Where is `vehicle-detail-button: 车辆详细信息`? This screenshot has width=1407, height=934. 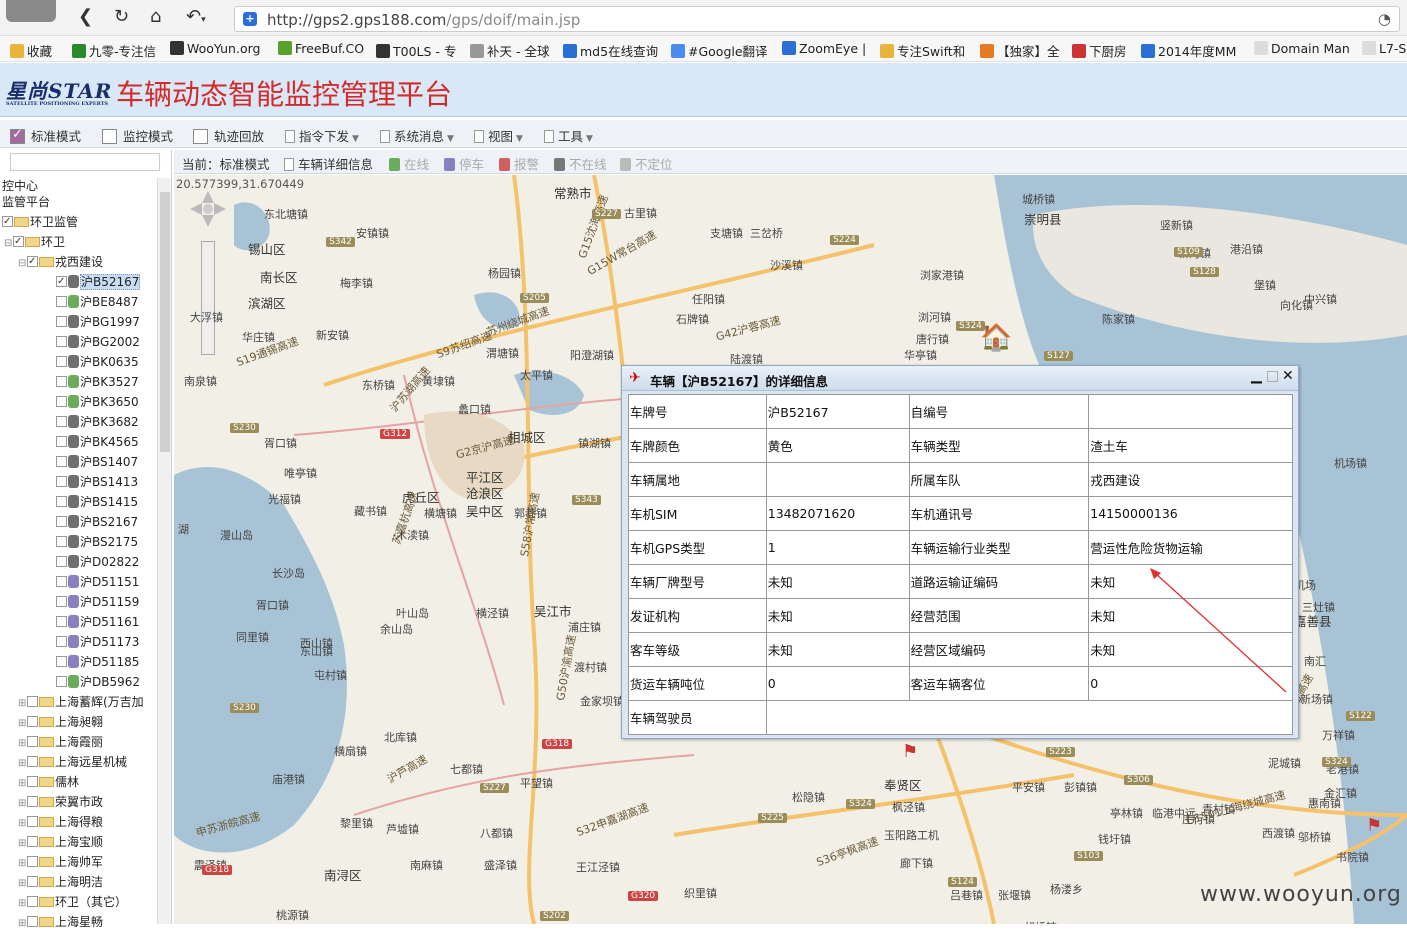
vehicle-detail-button: 车辆详细信息 is located at coordinates (328, 163).